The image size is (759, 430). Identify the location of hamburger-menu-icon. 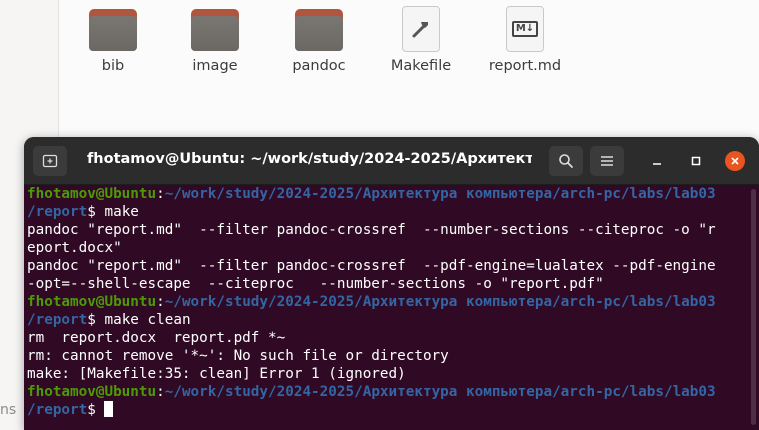
(607, 161).